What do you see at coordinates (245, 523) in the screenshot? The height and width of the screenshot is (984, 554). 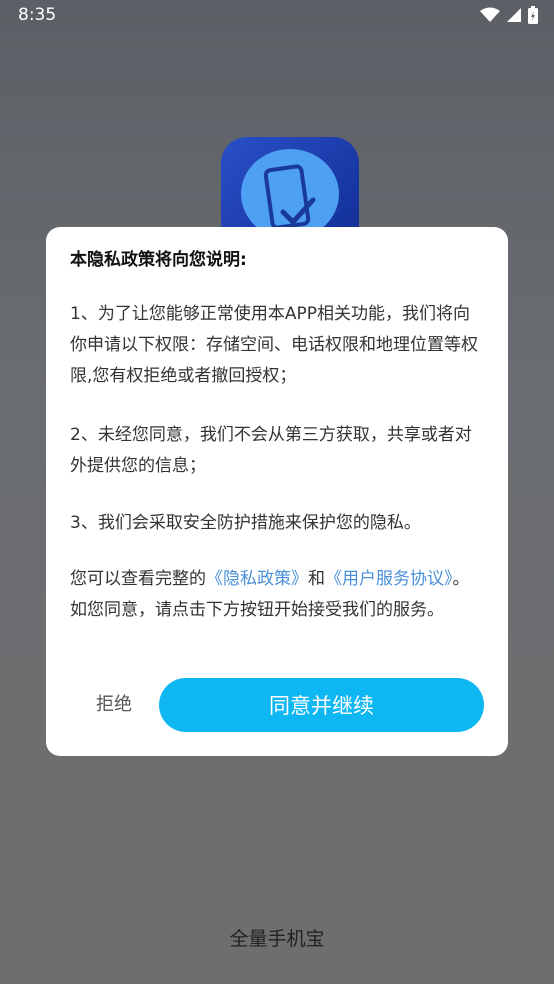 I see `policy-item-3: 3、我们会采取安全防护措施来保护您的隐私。` at bounding box center [245, 523].